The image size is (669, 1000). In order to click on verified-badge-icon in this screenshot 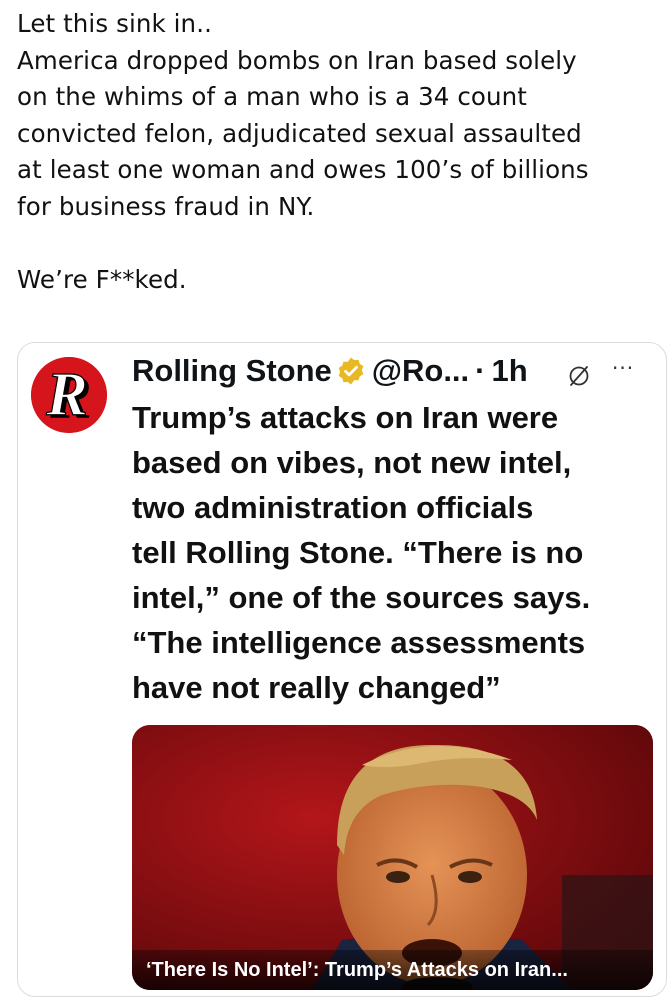, I will do `click(351, 371)`.